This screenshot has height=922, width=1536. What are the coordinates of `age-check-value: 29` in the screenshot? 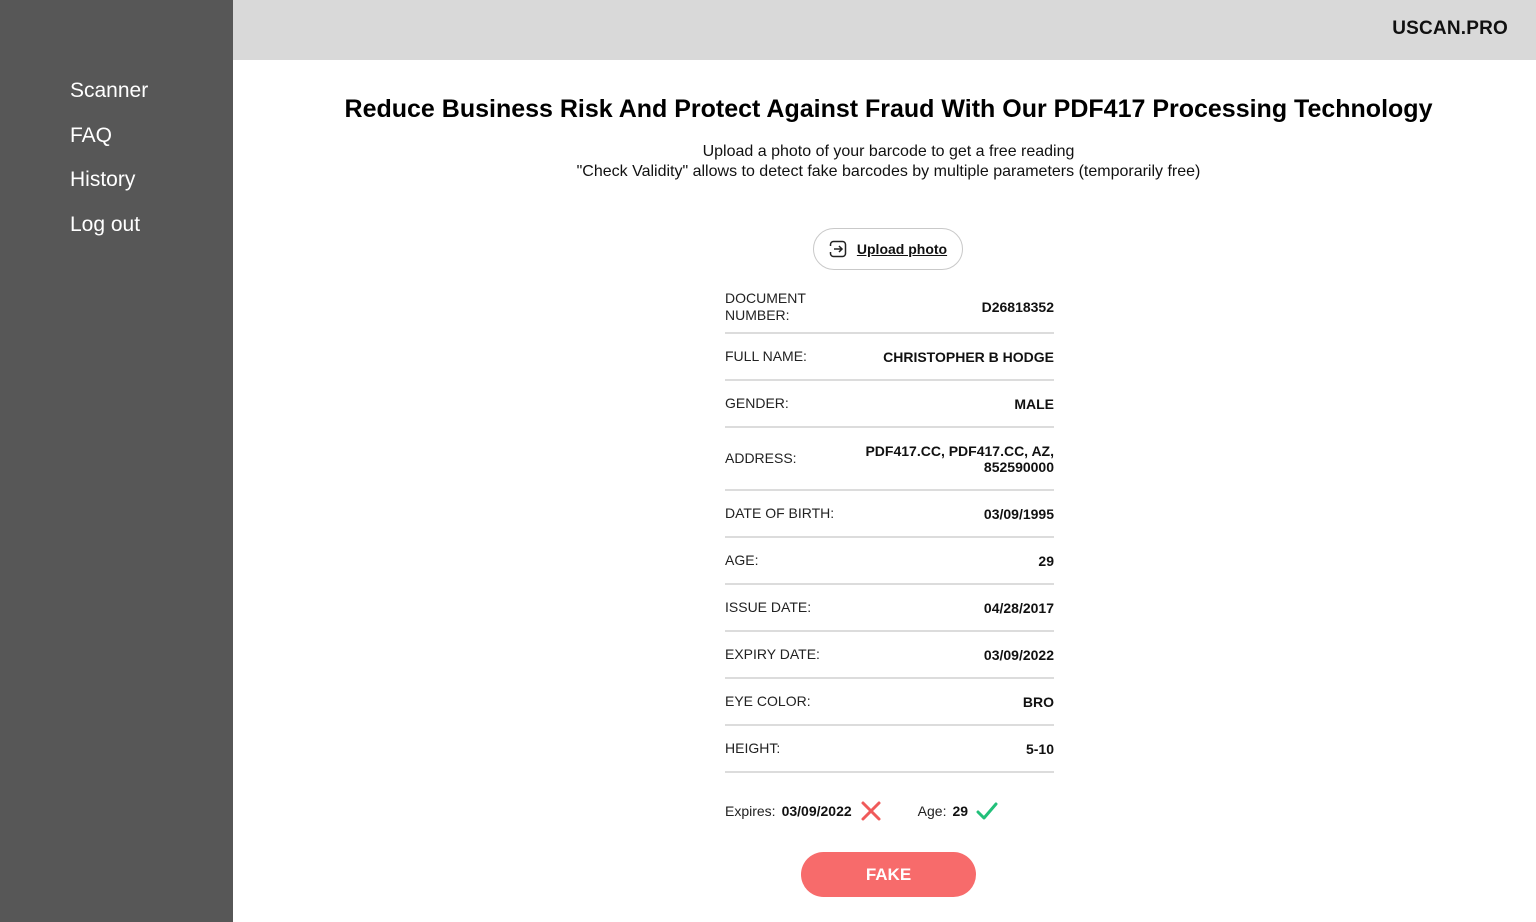 It's located at (960, 811).